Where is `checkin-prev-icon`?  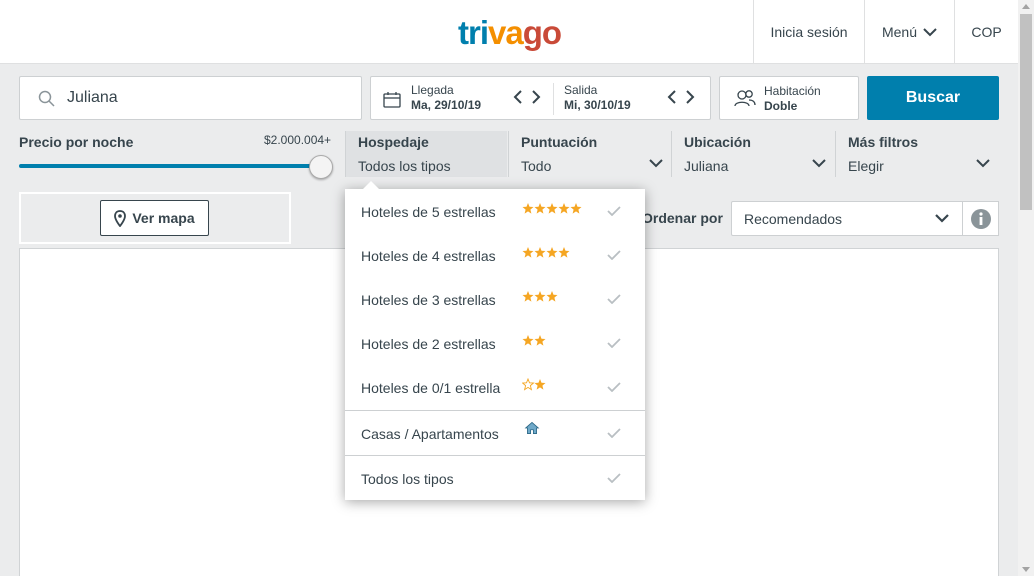
checkin-prev-icon is located at coordinates (518, 97).